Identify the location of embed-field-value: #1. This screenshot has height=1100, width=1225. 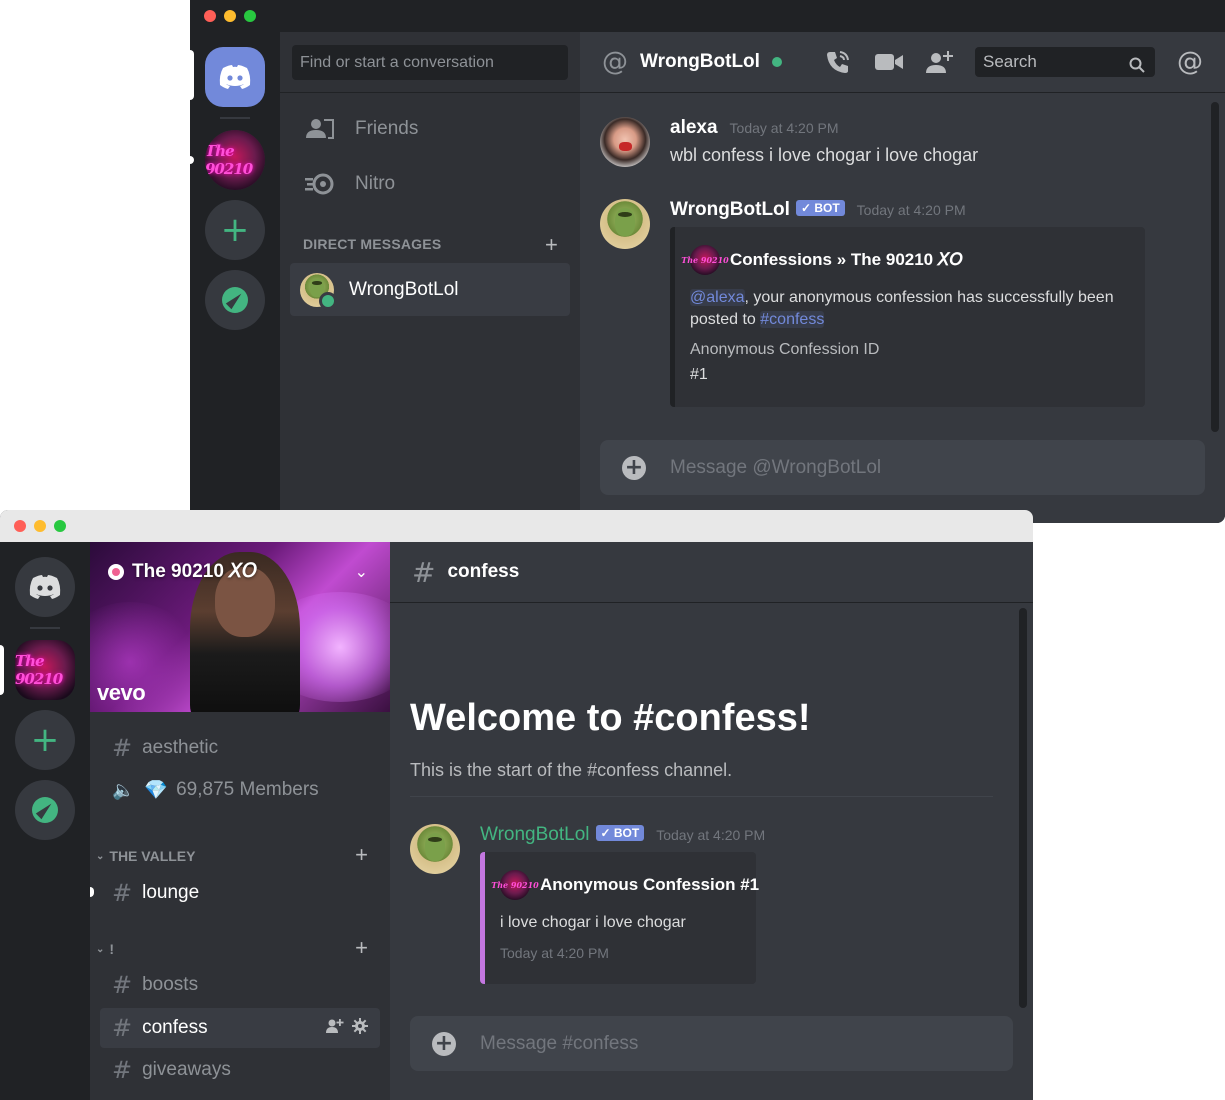
(699, 374).